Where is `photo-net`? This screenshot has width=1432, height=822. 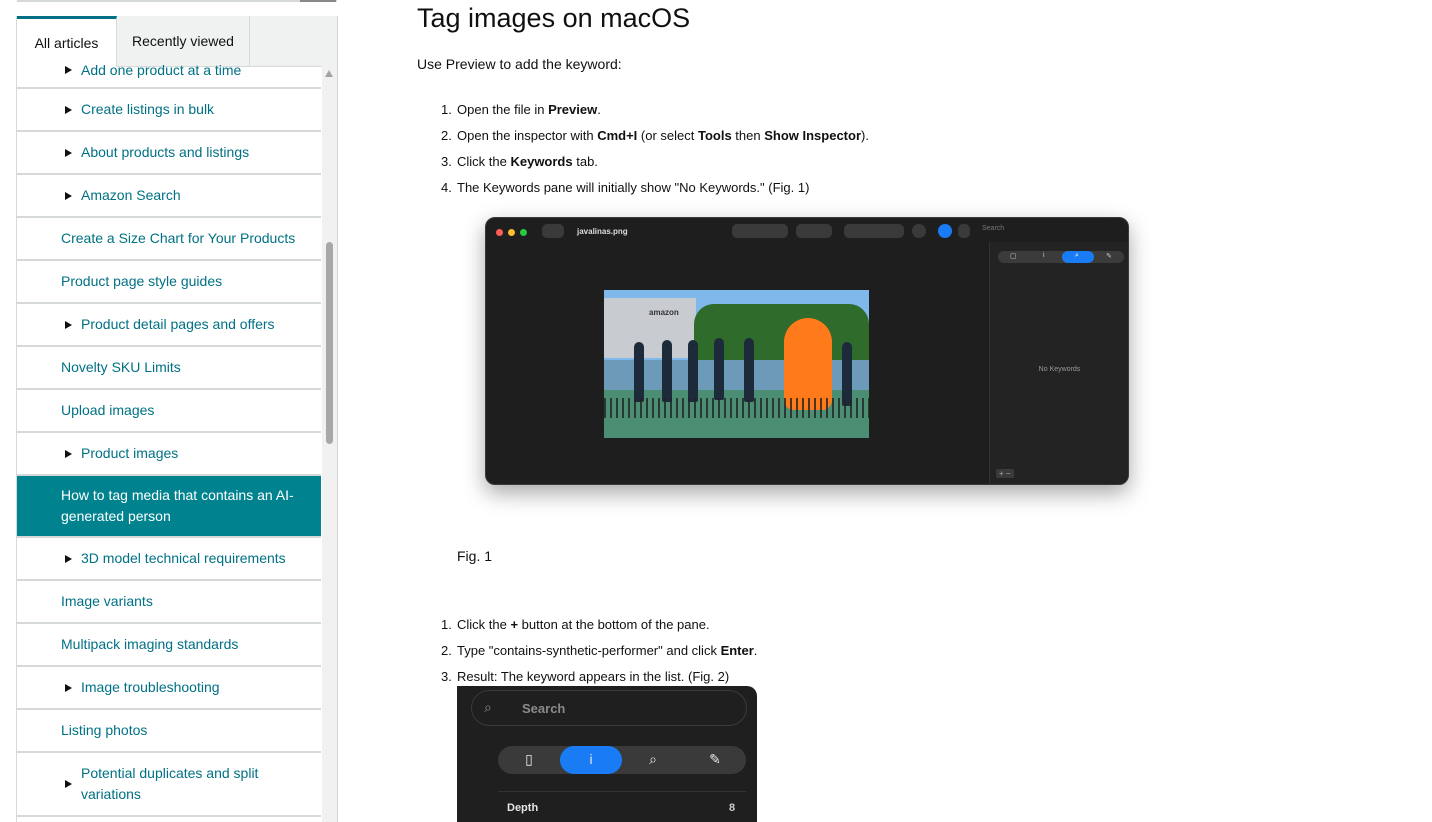 photo-net is located at coordinates (736, 408).